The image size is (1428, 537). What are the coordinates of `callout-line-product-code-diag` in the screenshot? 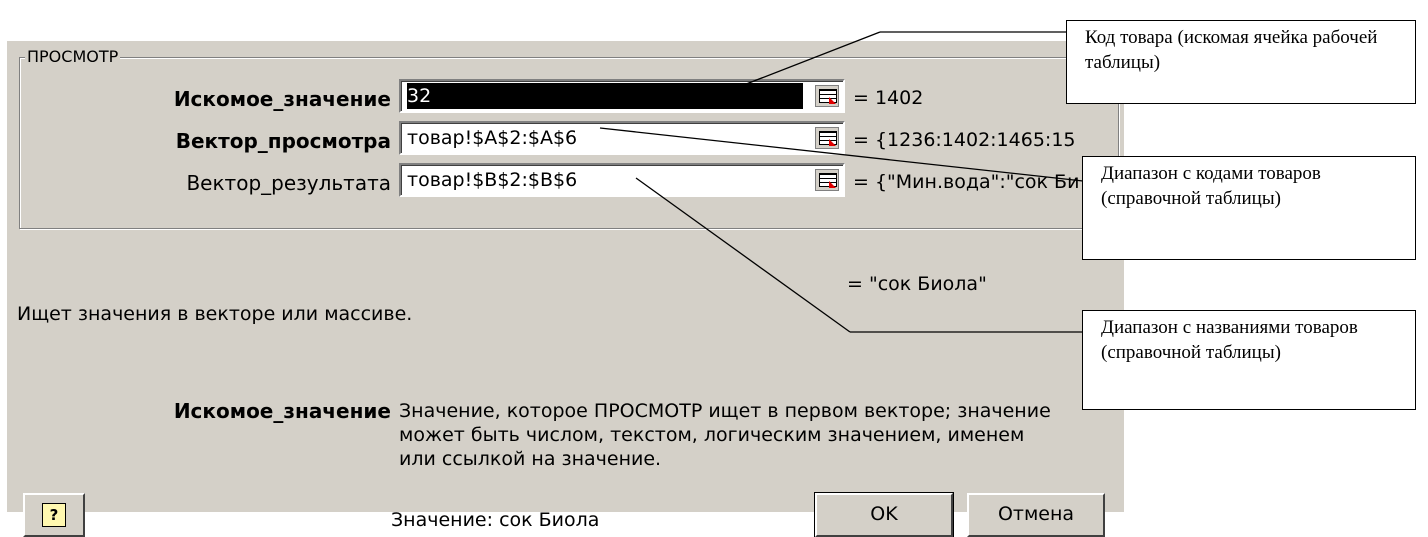 It's located at (808, 60).